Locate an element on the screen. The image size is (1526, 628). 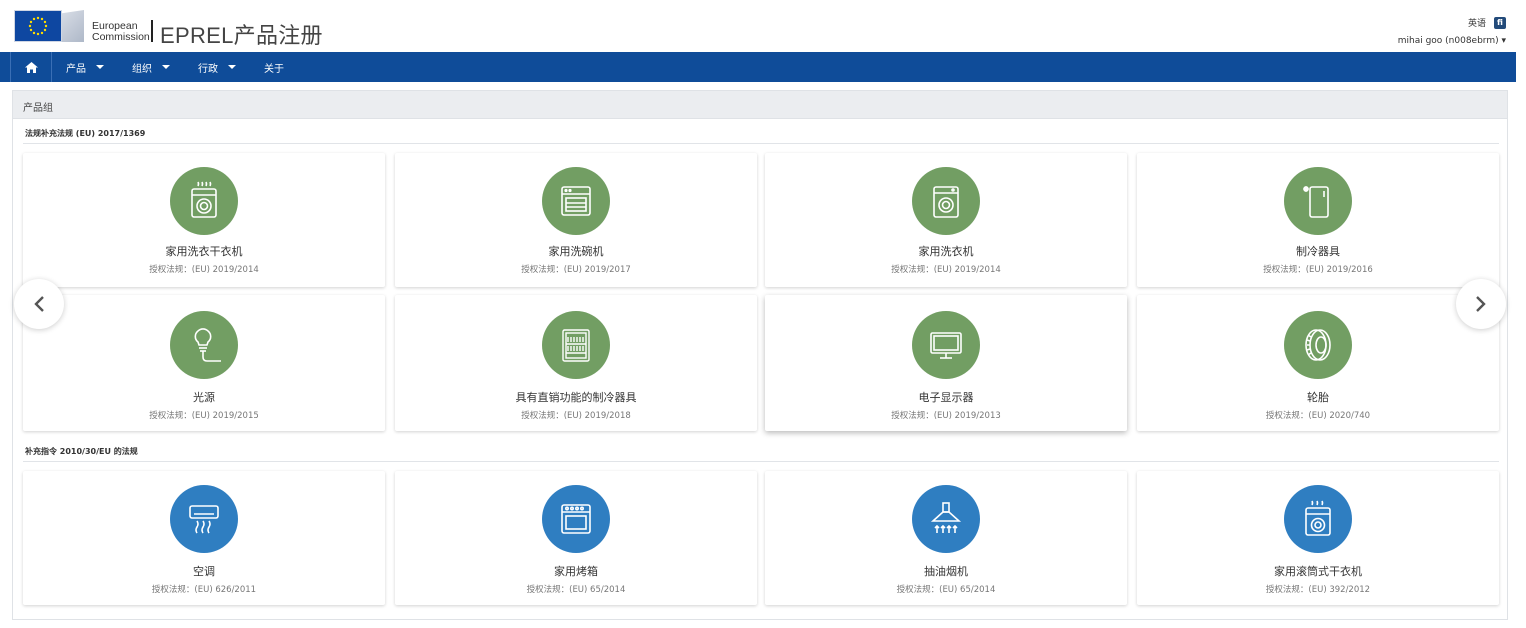
product-card-name: 轮胎 is located at coordinates (1318, 397).